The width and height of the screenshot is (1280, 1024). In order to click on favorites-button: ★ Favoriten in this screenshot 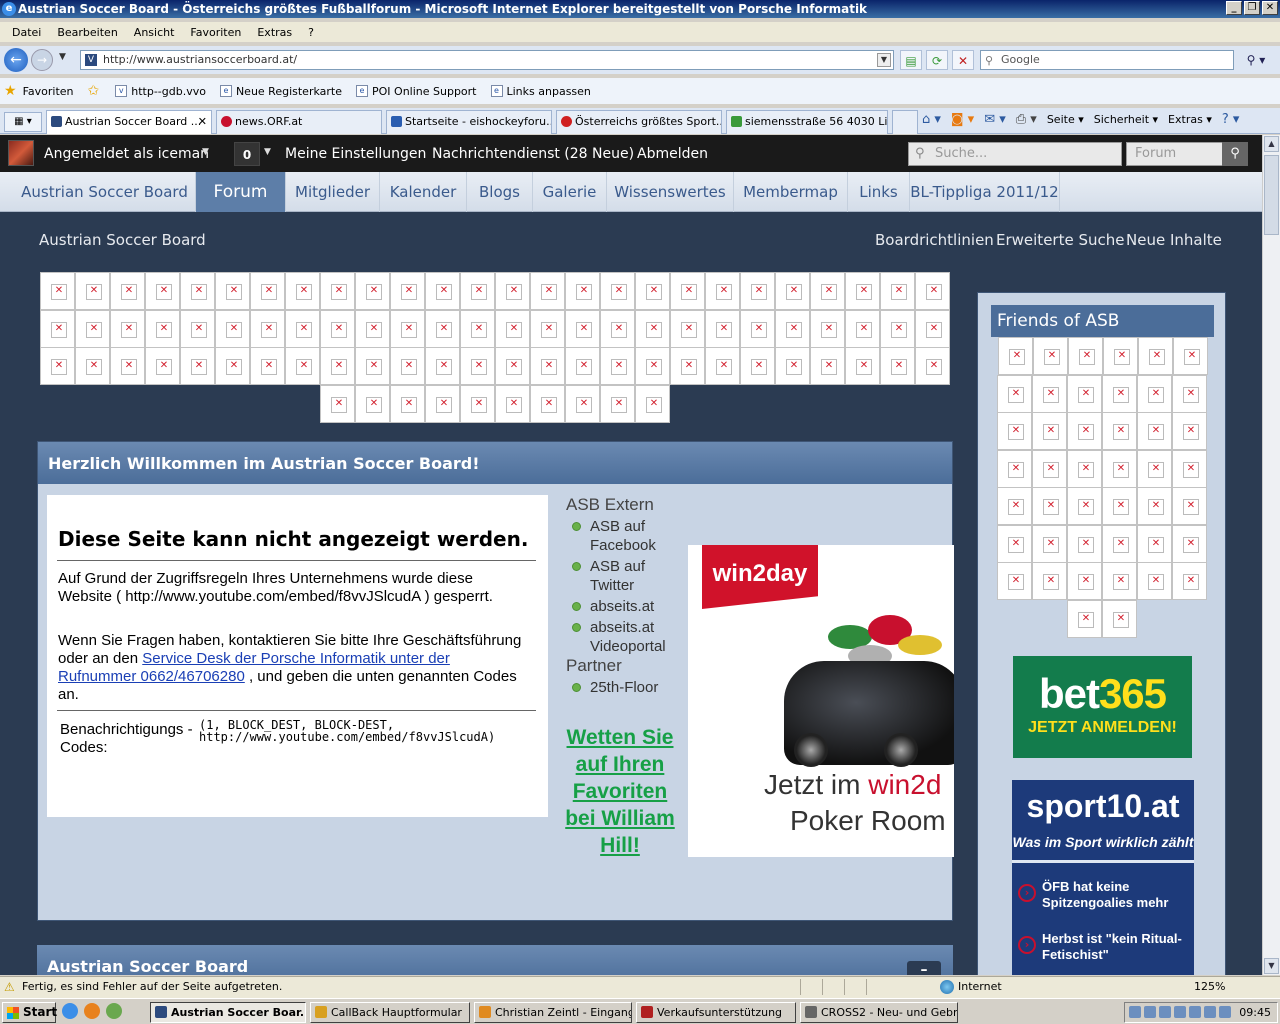, I will do `click(39, 91)`.